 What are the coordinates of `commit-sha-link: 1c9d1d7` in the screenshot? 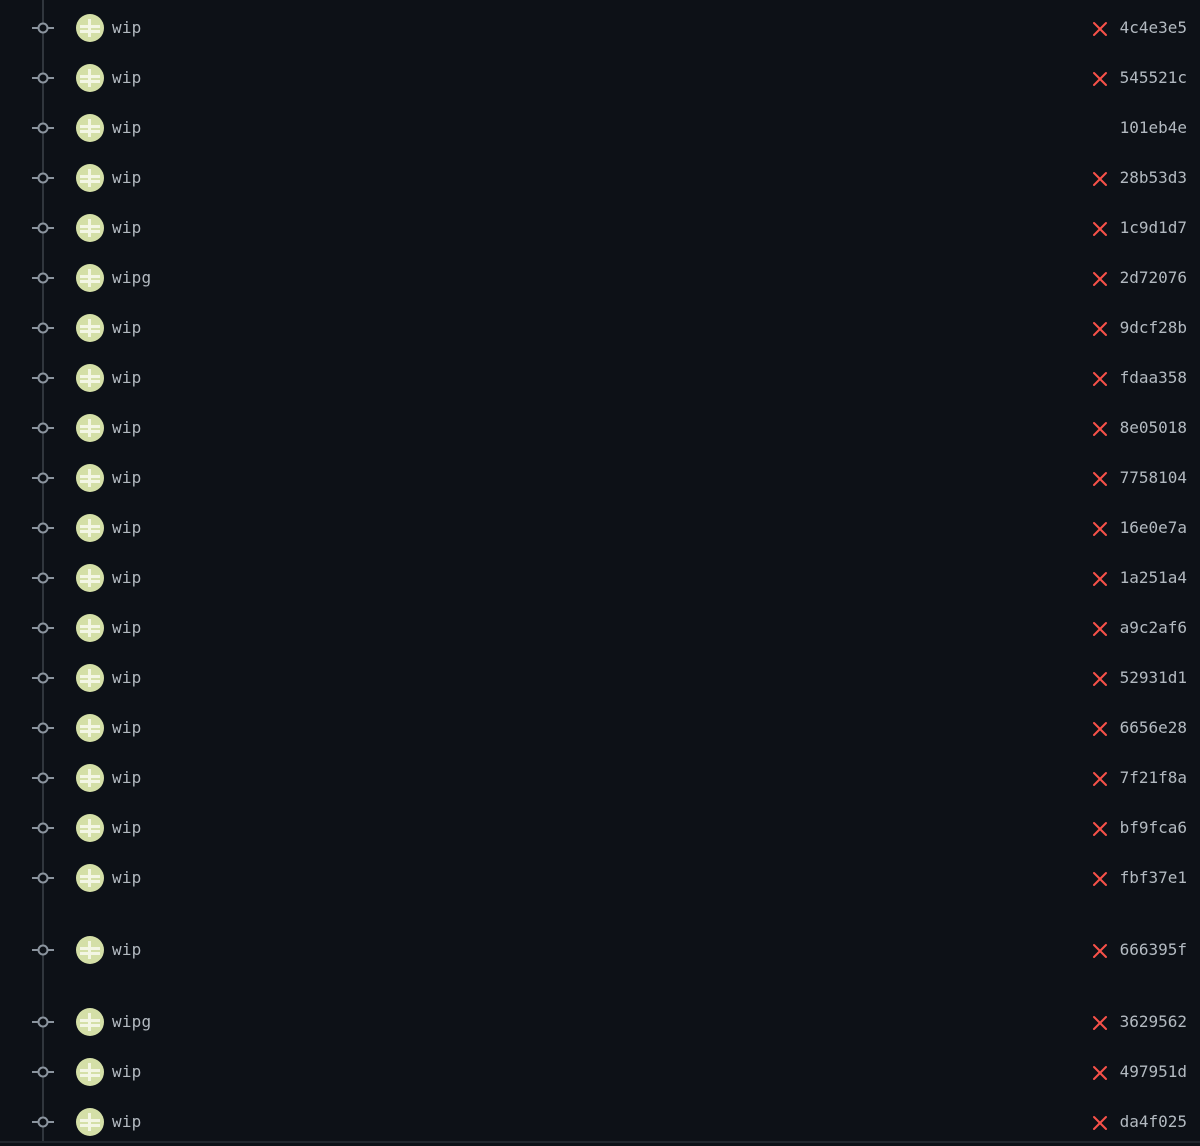 It's located at (1153, 228).